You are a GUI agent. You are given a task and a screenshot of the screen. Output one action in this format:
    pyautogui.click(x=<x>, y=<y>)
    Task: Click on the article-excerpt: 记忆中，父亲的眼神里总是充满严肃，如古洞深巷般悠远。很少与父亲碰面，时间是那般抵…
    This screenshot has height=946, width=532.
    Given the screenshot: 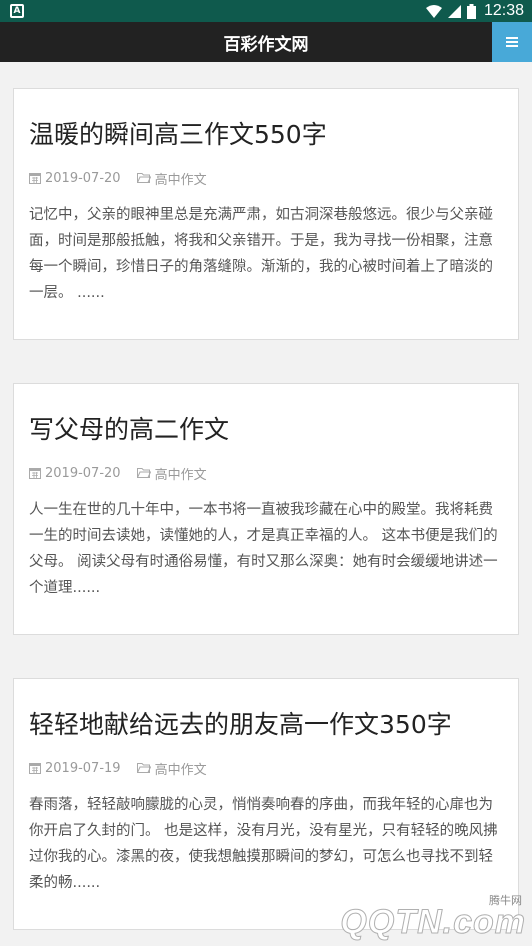 What is the action you would take?
    pyautogui.click(x=261, y=253)
    